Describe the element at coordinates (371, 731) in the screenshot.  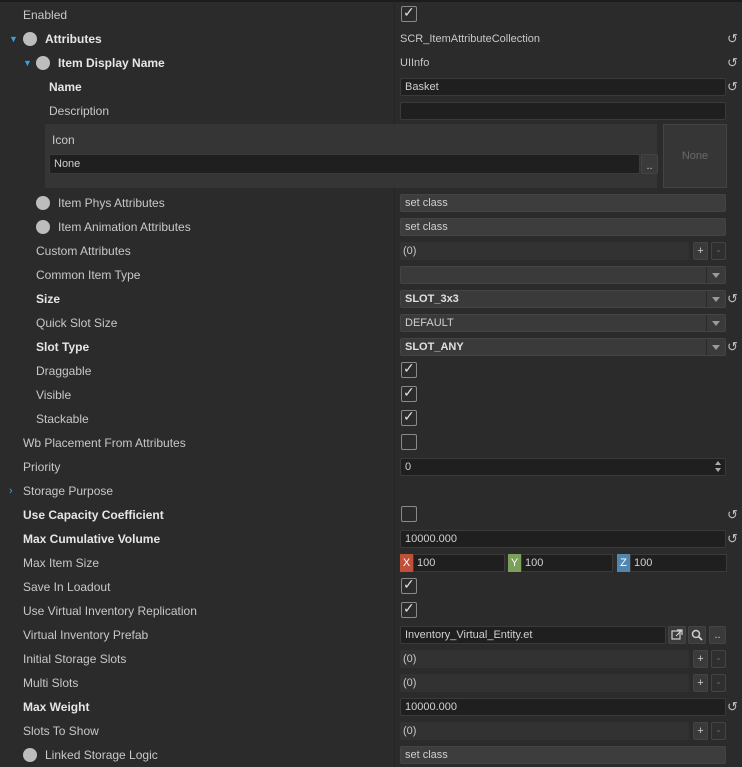
I see `row-slots-to-show: Slots To Show (0) + -` at that location.